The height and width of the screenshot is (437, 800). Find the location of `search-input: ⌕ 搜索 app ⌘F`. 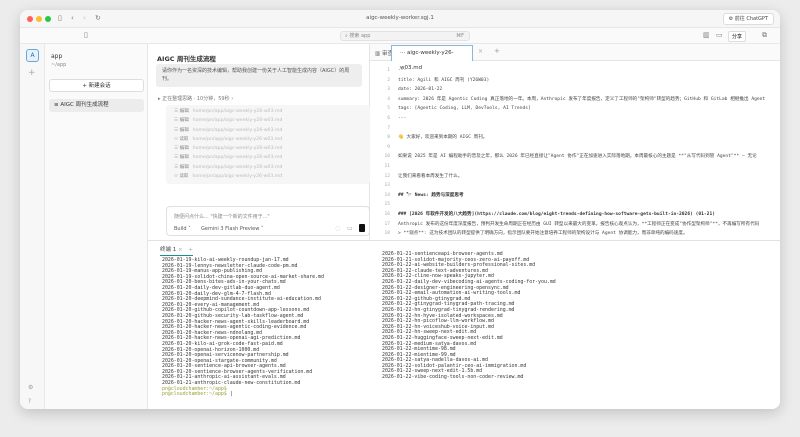

search-input: ⌕ 搜索 app ⌘F is located at coordinates (405, 36).